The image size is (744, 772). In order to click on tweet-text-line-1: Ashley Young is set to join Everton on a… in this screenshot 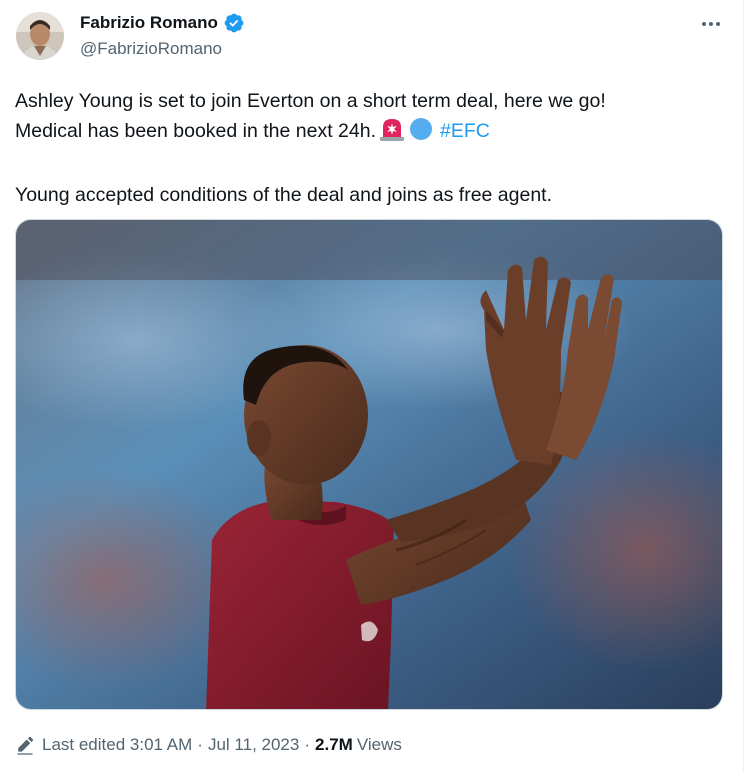, I will do `click(310, 101)`.